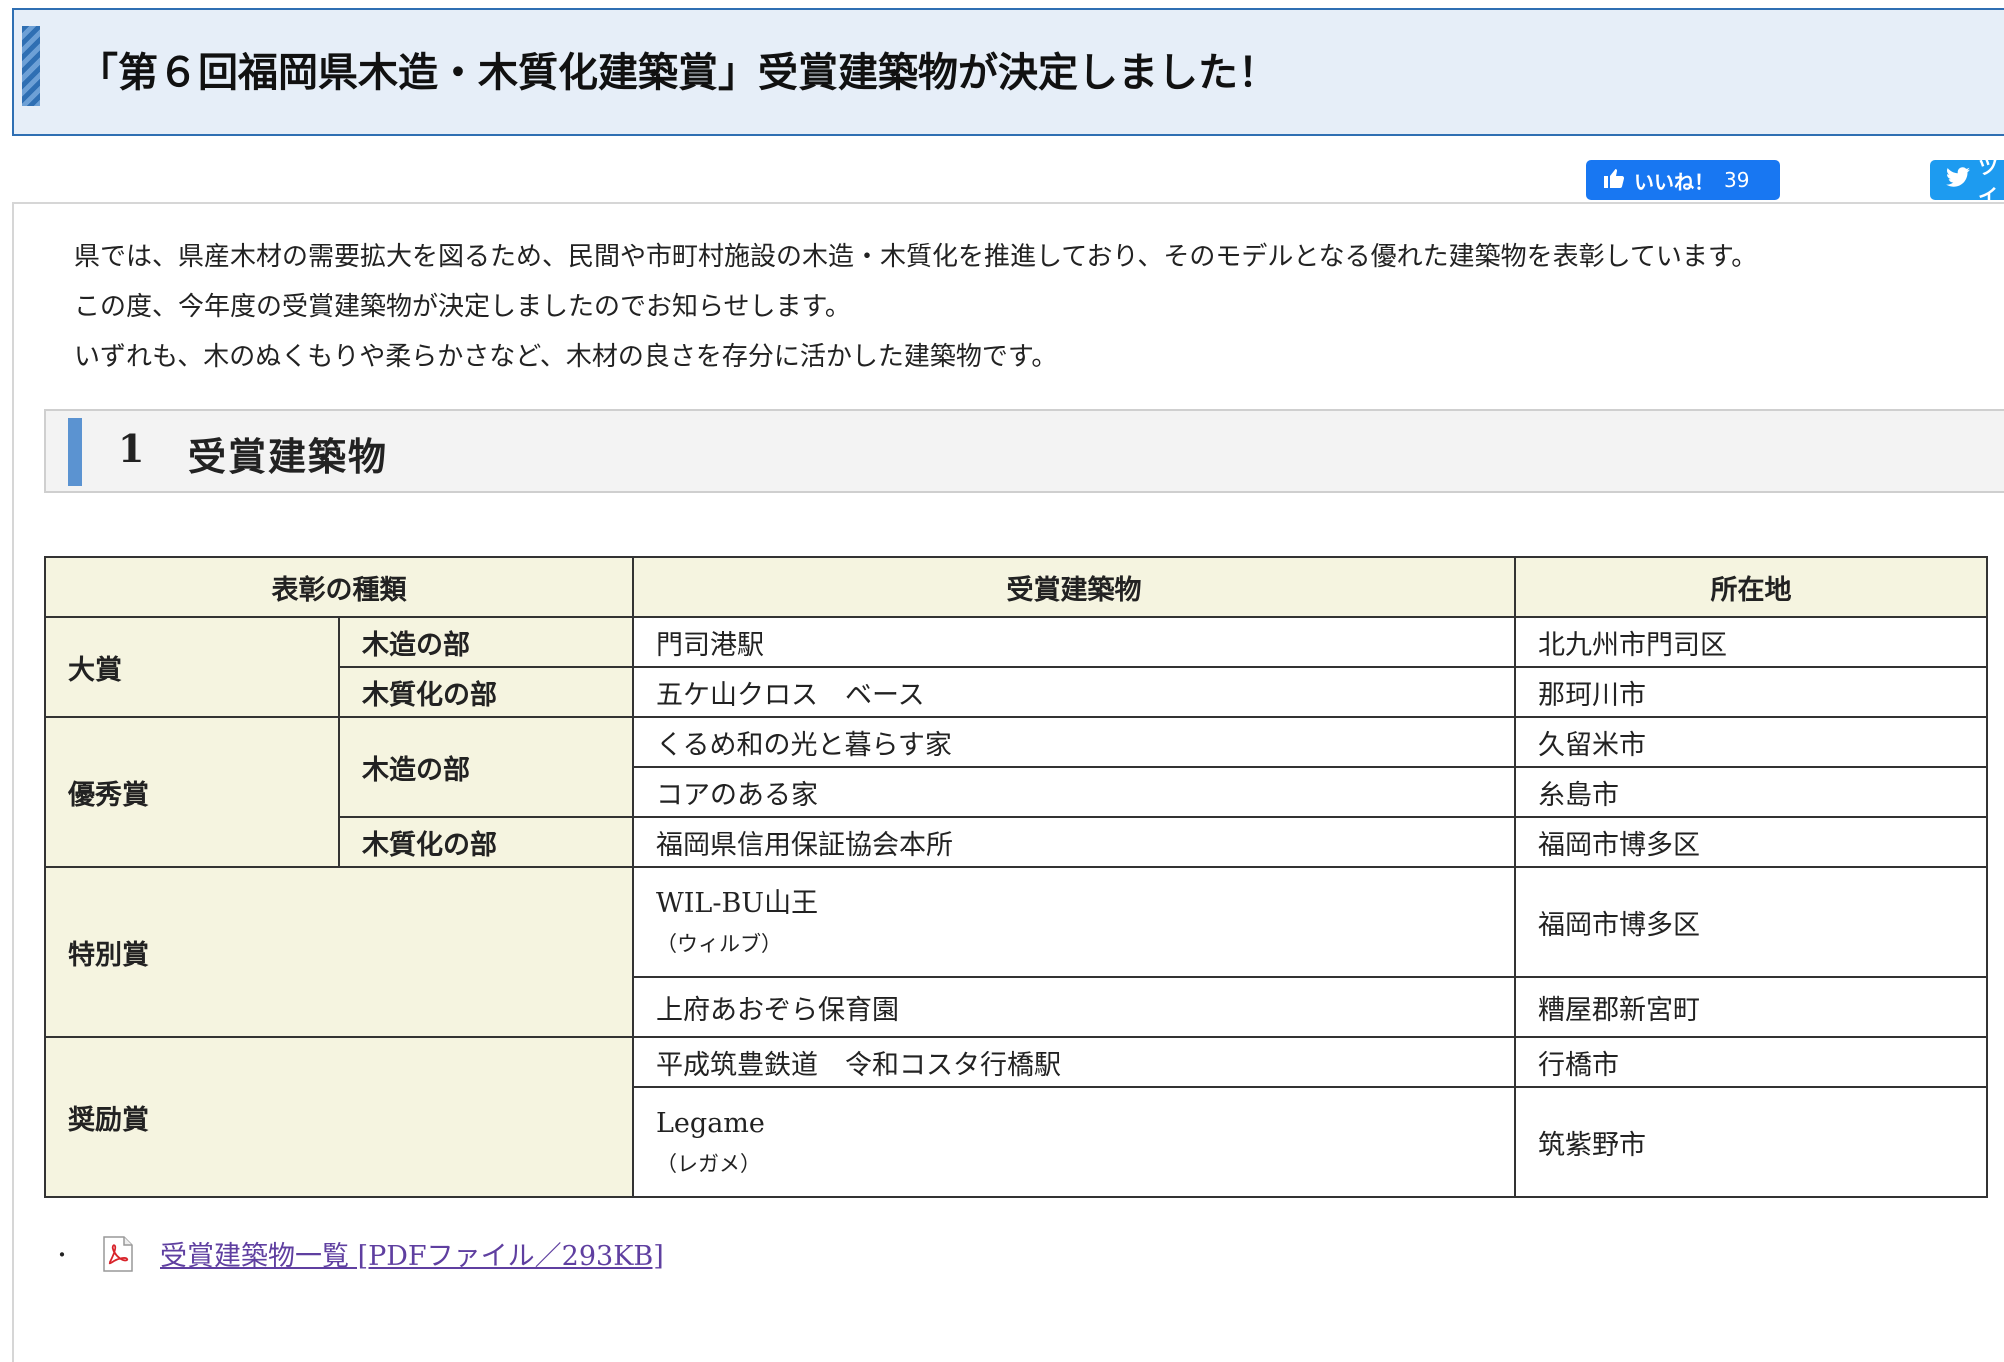  I want to click on pdf-download-item: ・ 受賞建築物一覧 [PDFファイル／293KB], so click(358, 1253).